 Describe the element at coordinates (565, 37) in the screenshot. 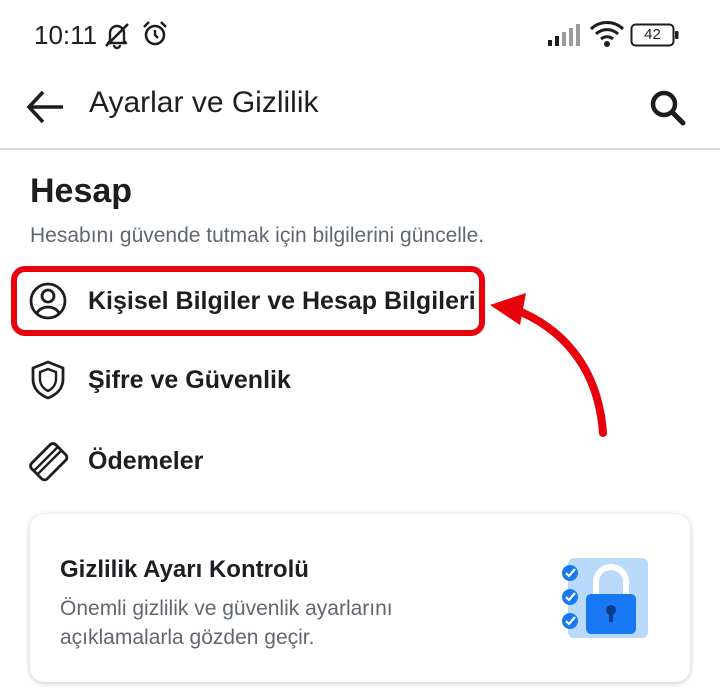

I see `signal-strength-icon` at that location.